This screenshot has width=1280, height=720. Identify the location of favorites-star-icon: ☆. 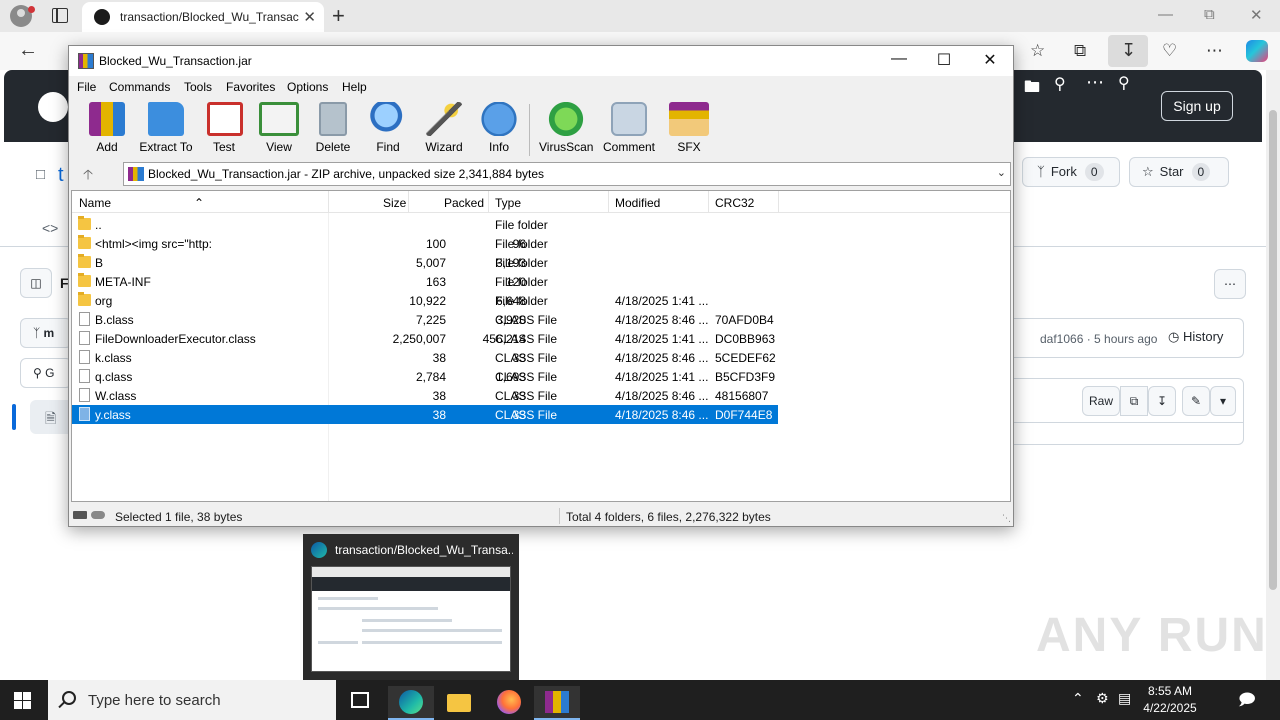
(1037, 51).